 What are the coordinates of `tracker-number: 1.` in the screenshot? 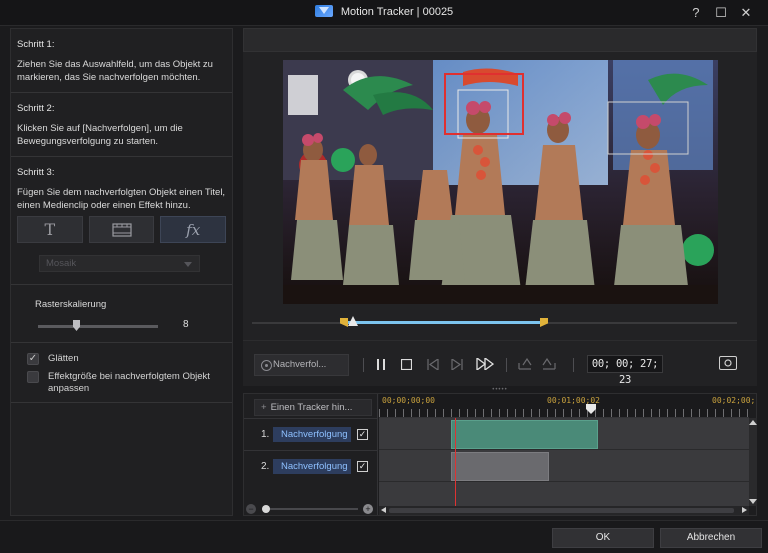 It's located at (265, 434).